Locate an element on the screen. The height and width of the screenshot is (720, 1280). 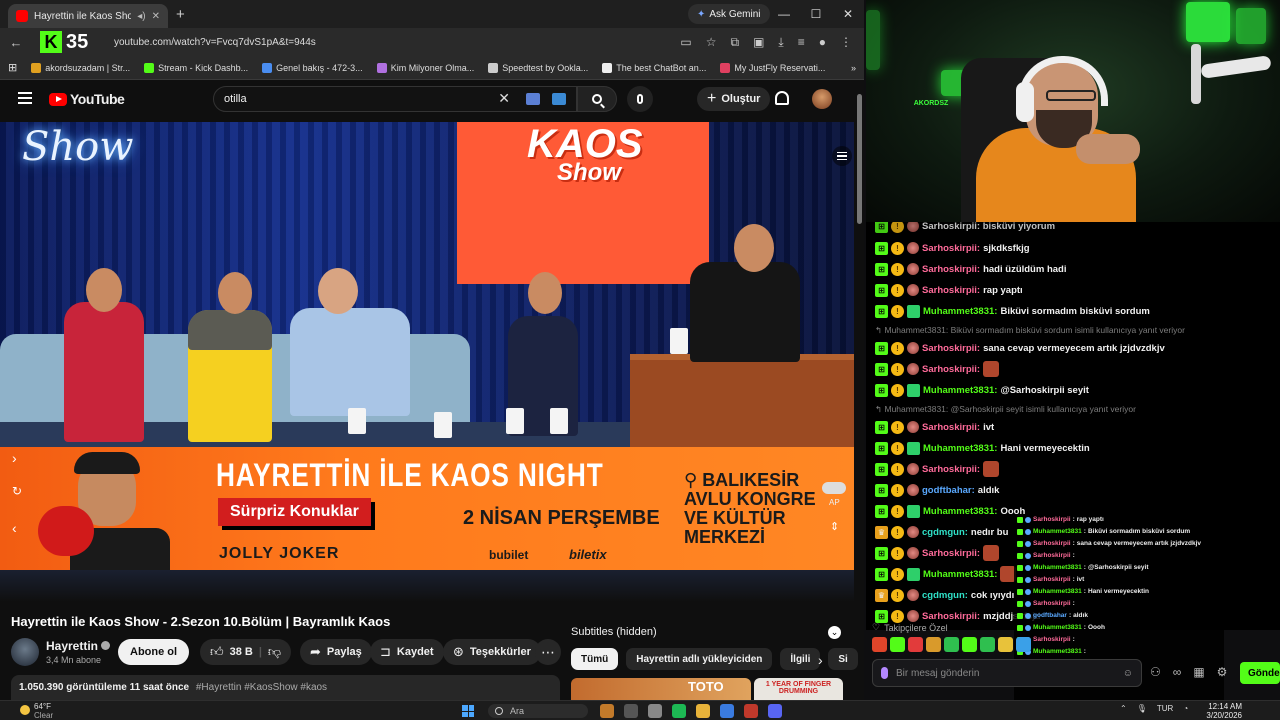
hashtags: #Hayrettin #KaosShow #kaos is located at coordinates (261, 687).